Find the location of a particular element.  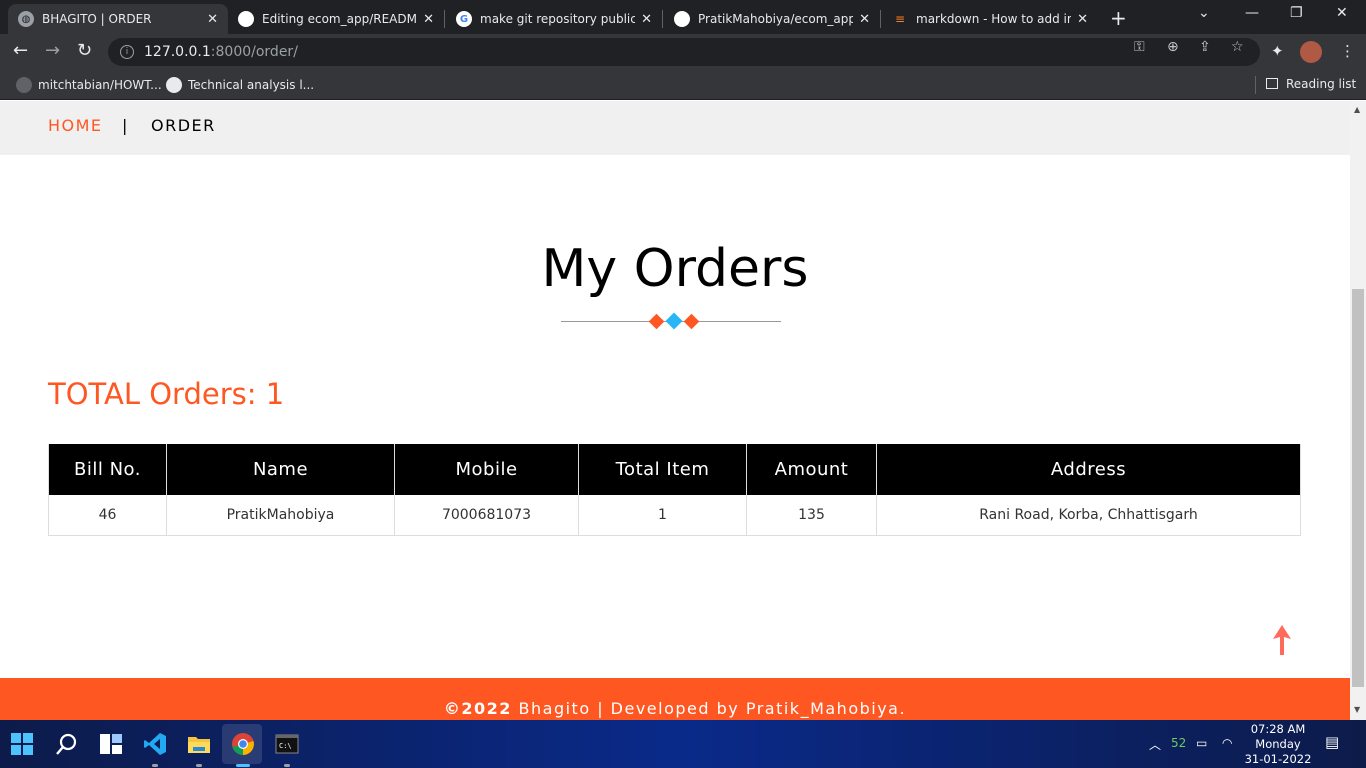

battery-icon: ▭ is located at coordinates (1201, 743).